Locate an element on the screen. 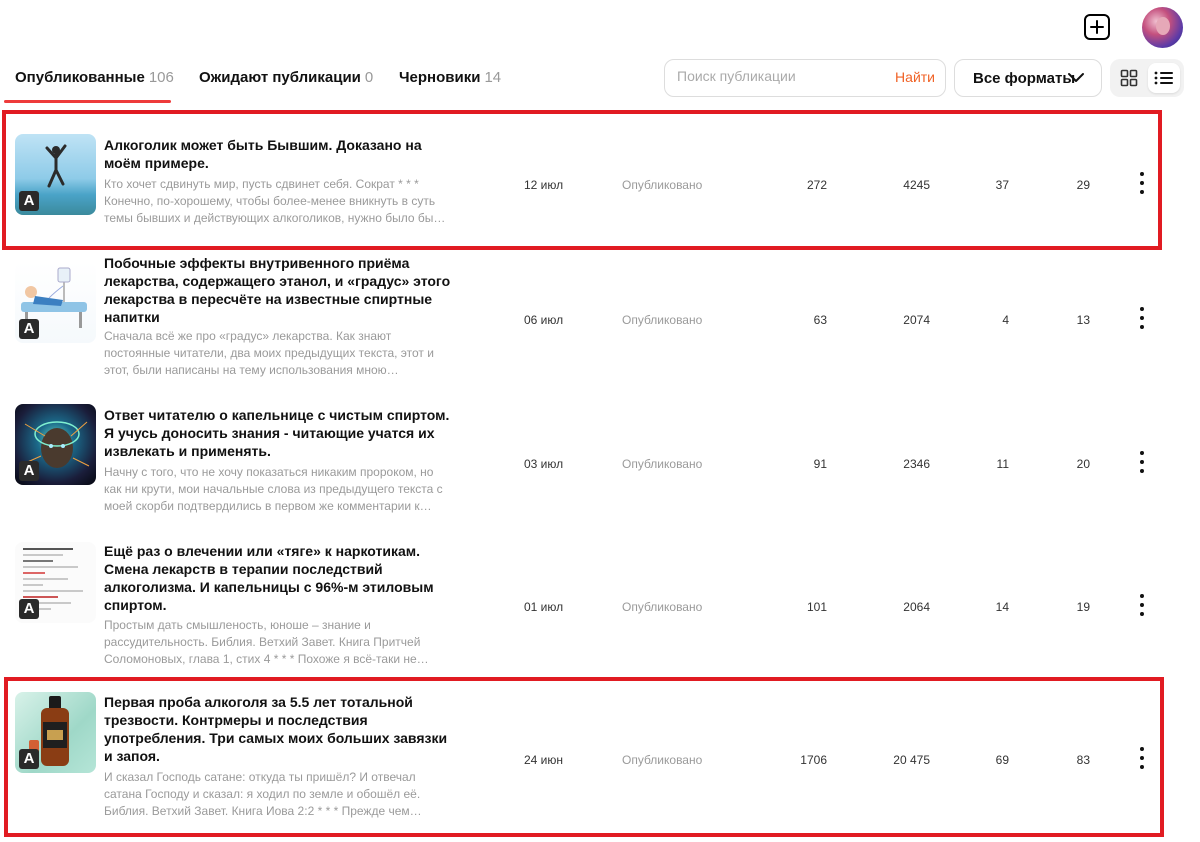  likes-count: 14 is located at coordinates (1002, 607).